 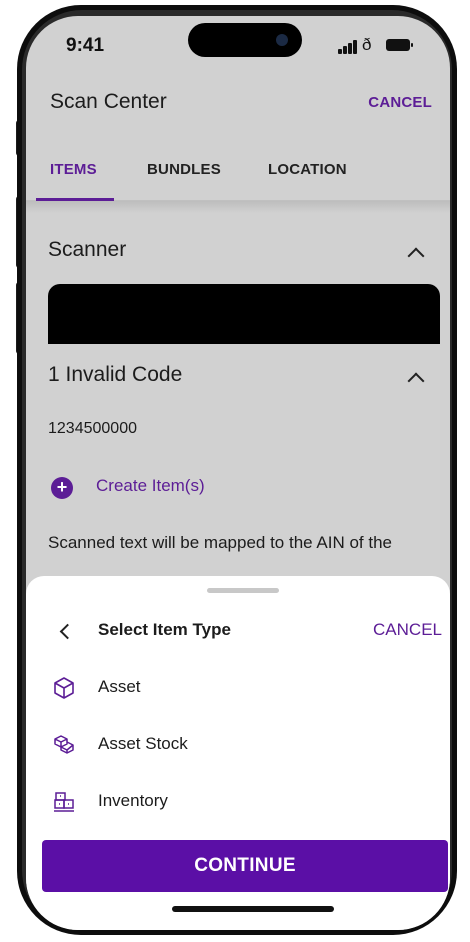 I want to click on back-arrow-icon, so click(x=67, y=631).